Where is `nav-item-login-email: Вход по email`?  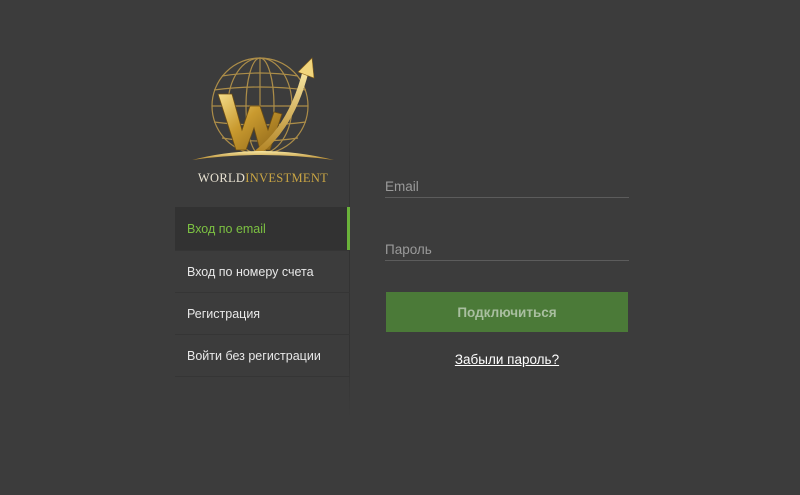
nav-item-login-email: Вход по email is located at coordinates (262, 229).